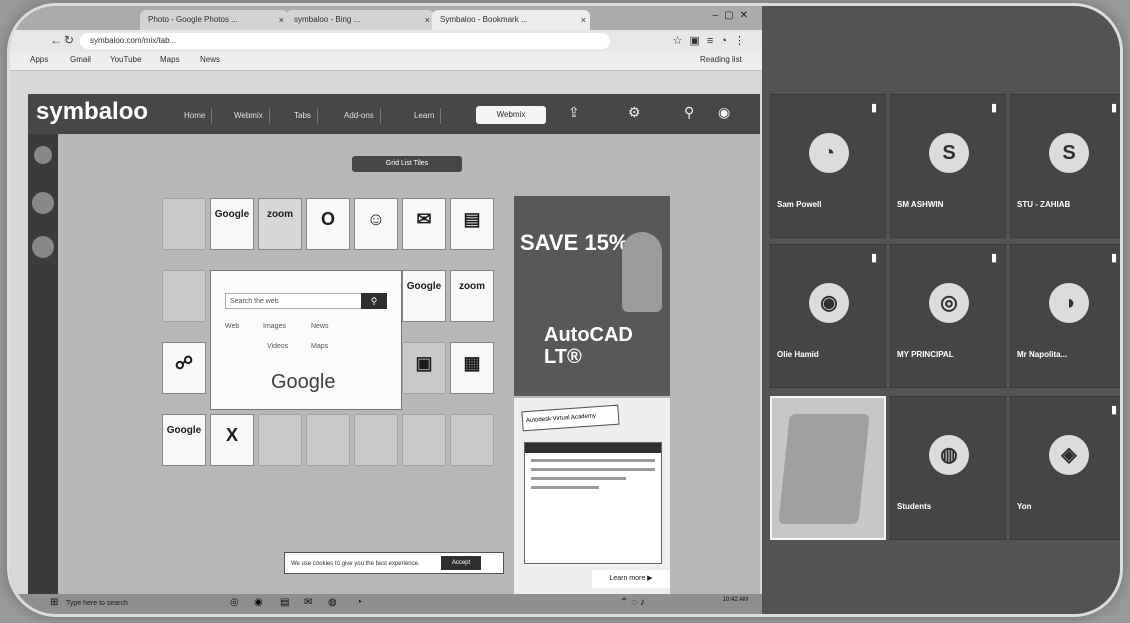 The height and width of the screenshot is (623, 1130). What do you see at coordinates (303, 116) in the screenshot?
I see `nav-item: Tabs` at bounding box center [303, 116].